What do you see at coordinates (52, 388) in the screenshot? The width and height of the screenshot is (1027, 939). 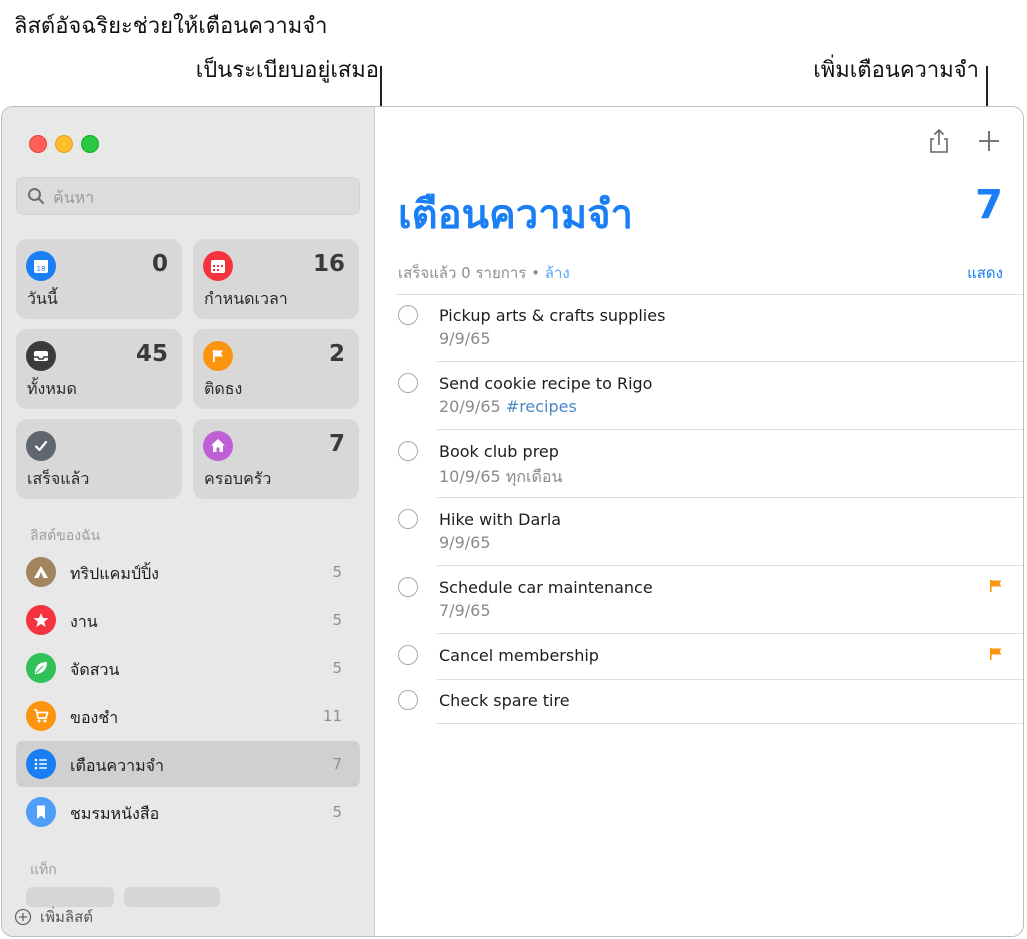 I see `smart-list-label: ทั้งหมด` at bounding box center [52, 388].